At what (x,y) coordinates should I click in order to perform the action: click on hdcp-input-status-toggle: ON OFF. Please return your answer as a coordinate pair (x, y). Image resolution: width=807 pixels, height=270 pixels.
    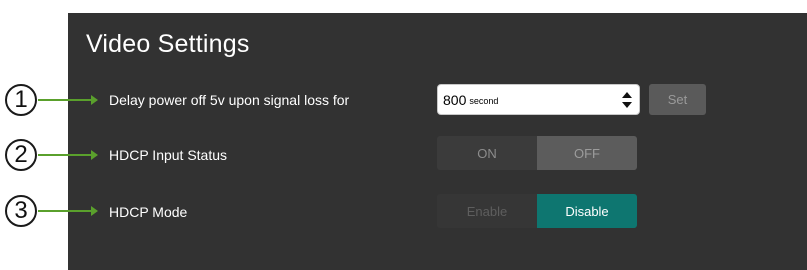
    Looking at the image, I should click on (537, 153).